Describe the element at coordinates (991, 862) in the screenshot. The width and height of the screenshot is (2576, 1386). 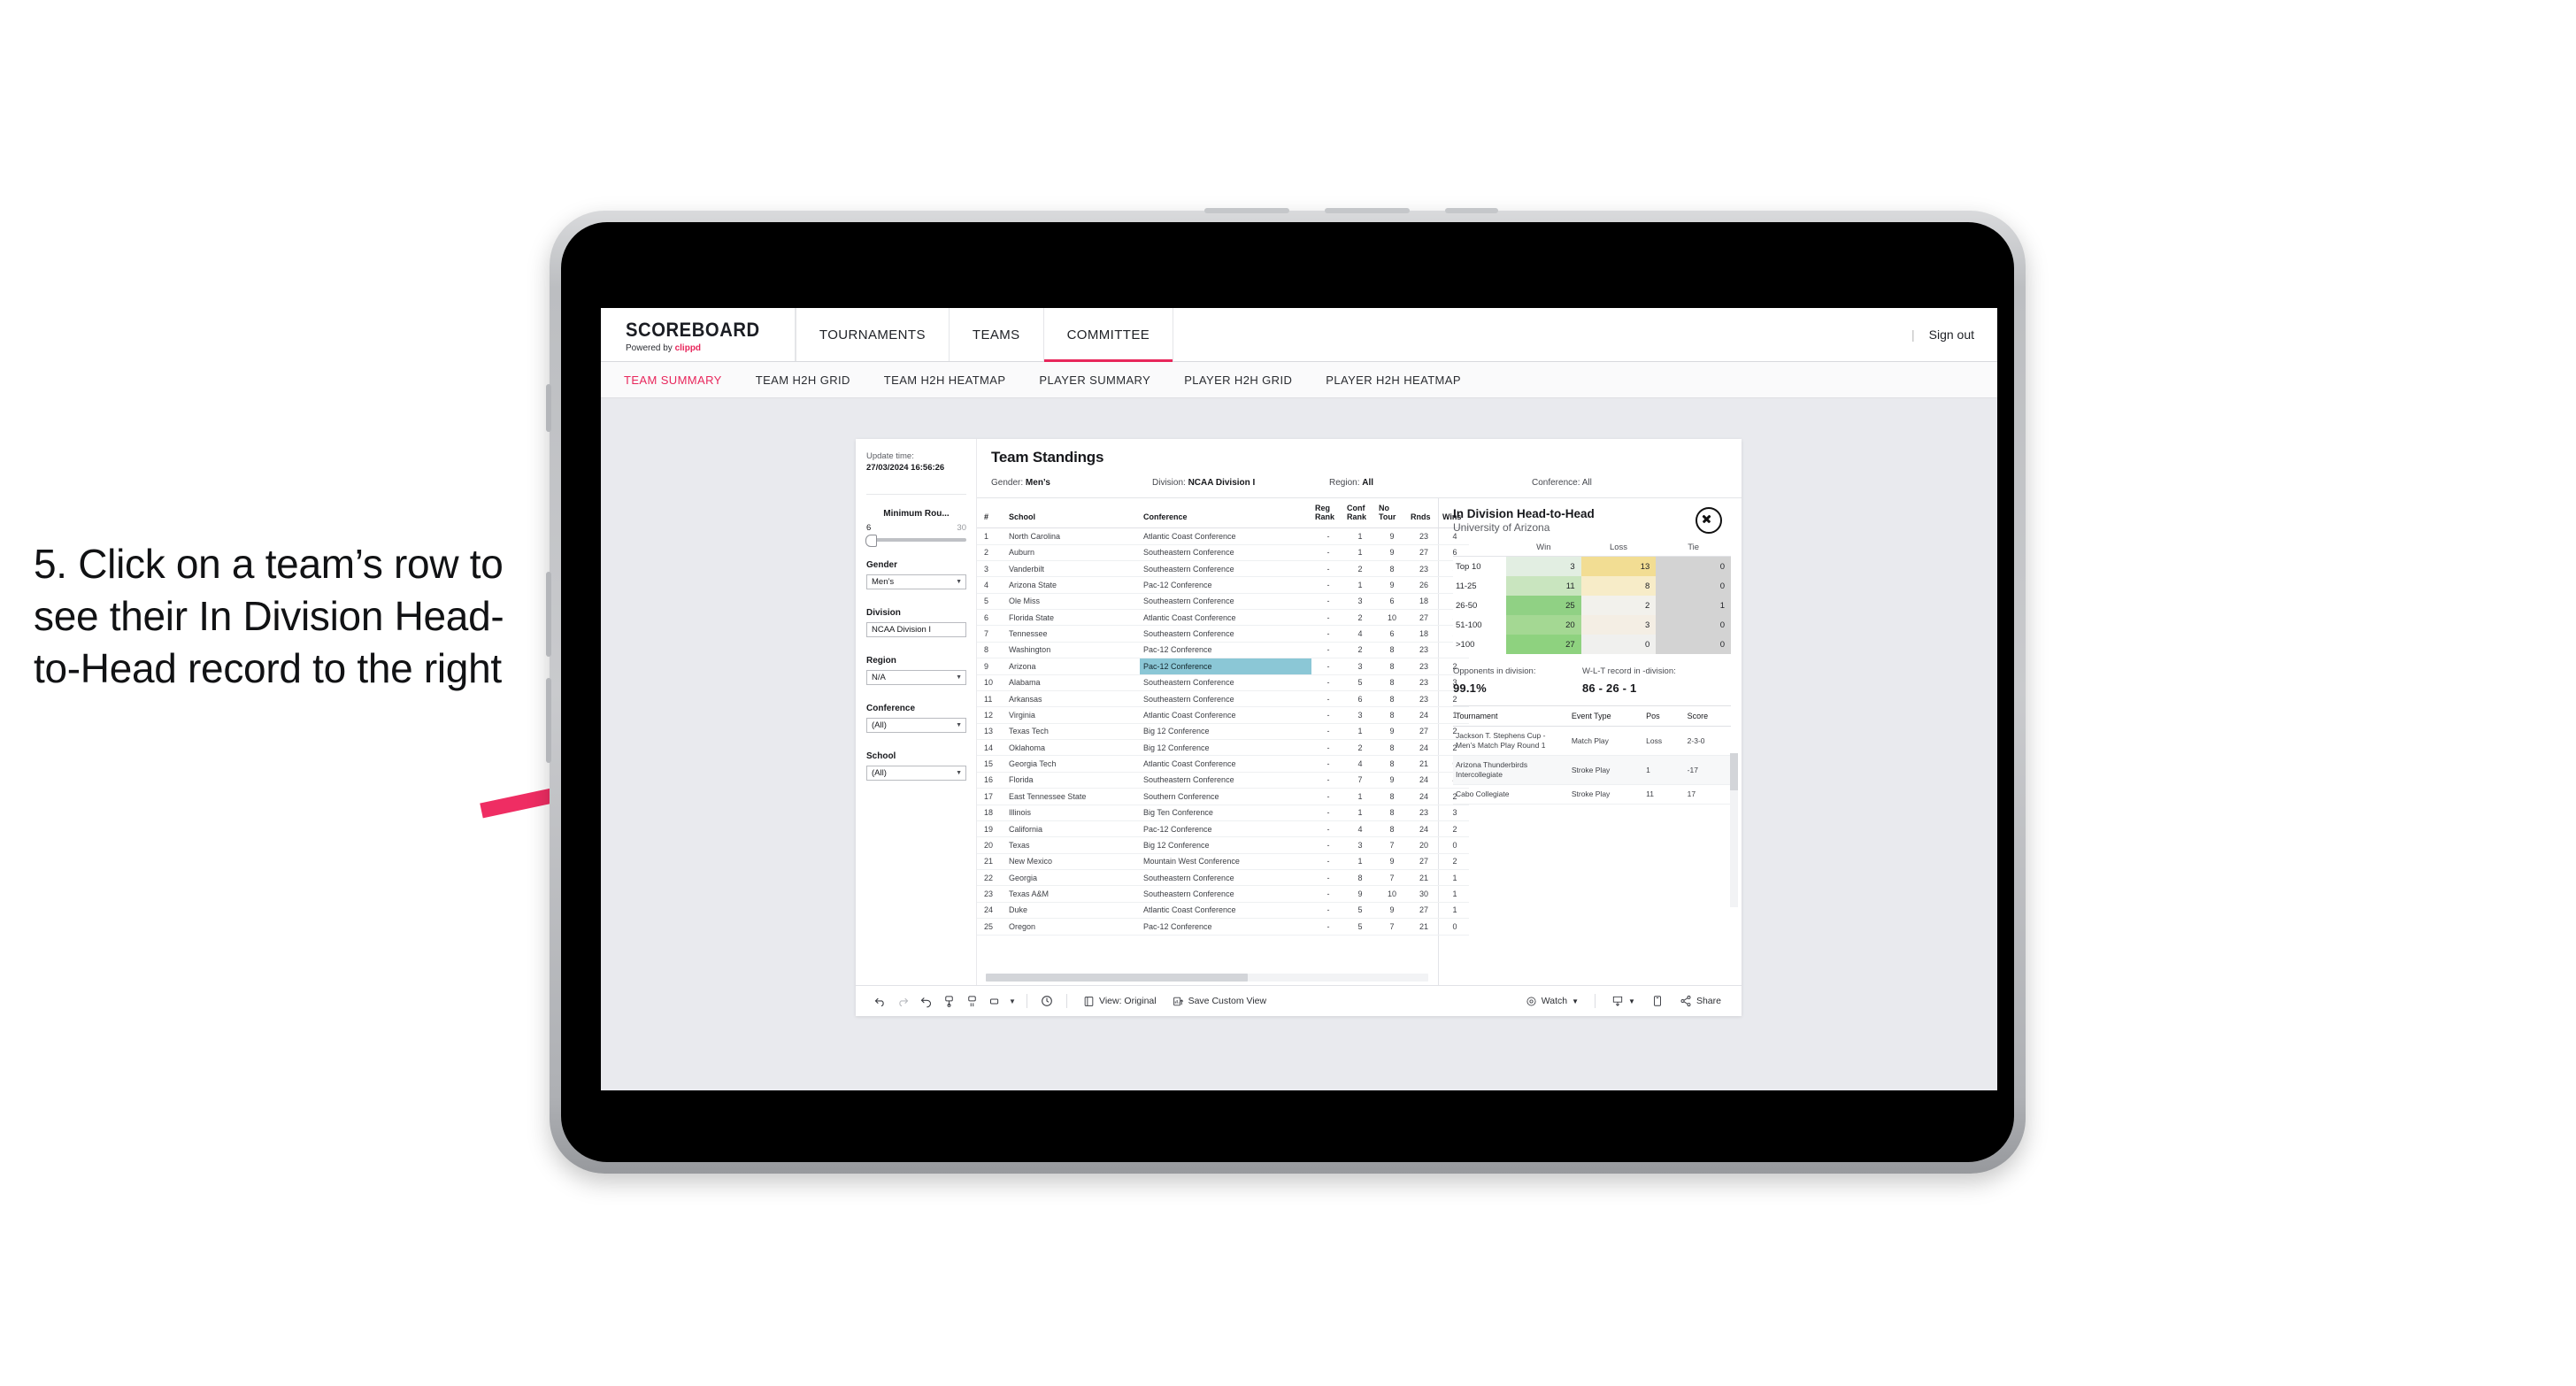
I see `cell-rank: 21` at that location.